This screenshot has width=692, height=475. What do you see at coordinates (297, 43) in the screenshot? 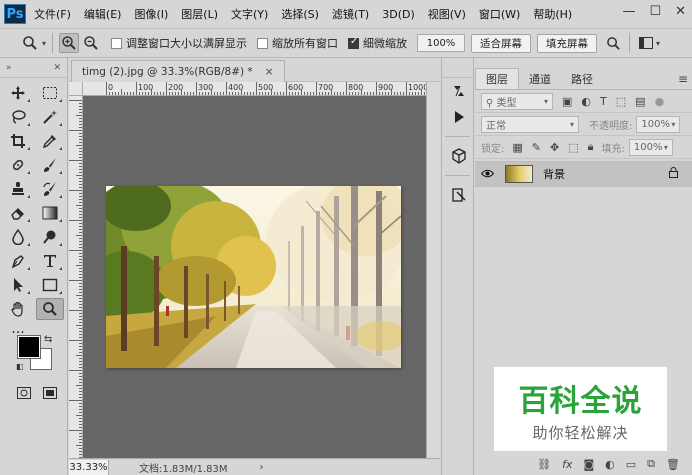
I see `zoom-all-option: 缩放所有窗口` at bounding box center [297, 43].